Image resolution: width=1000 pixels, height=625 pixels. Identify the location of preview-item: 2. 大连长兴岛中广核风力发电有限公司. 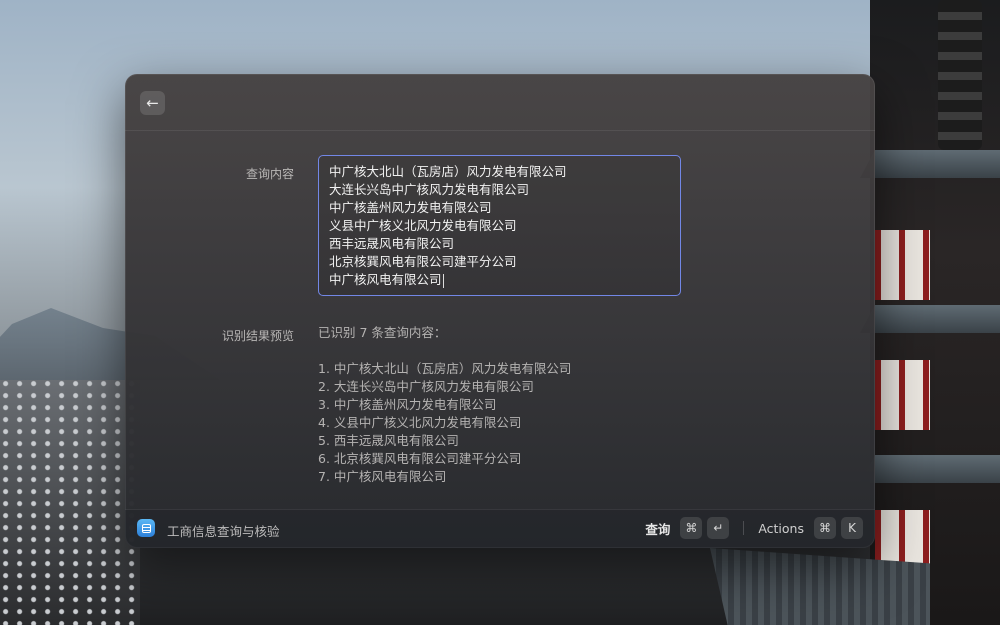
(426, 386).